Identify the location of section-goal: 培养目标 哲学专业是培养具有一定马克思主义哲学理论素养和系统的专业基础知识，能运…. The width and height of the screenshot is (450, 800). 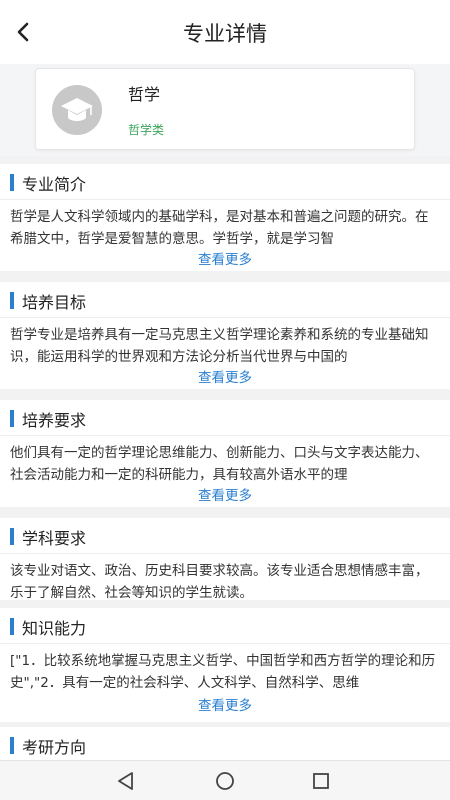
(225, 335).